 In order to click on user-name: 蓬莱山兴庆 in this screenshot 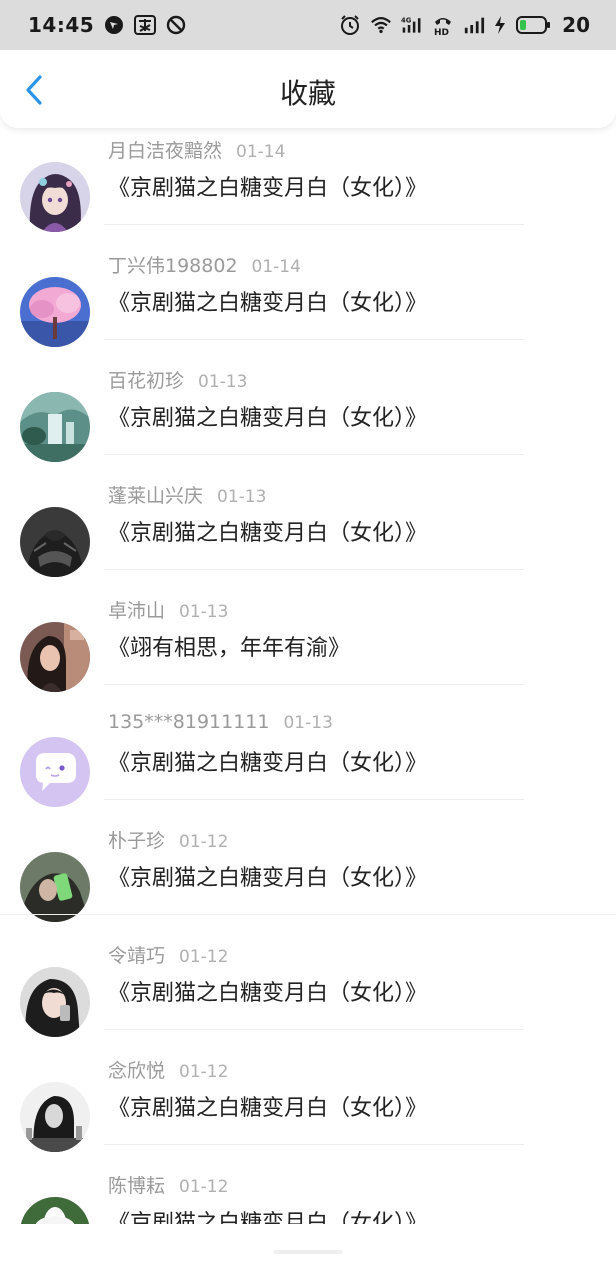, I will do `click(156, 496)`.